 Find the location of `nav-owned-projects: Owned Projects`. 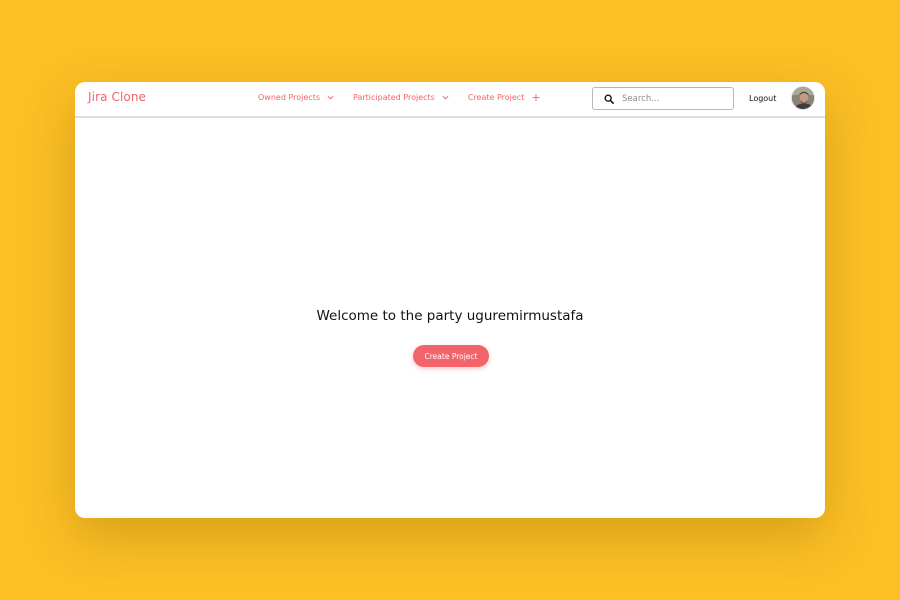

nav-owned-projects: Owned Projects is located at coordinates (296, 97).